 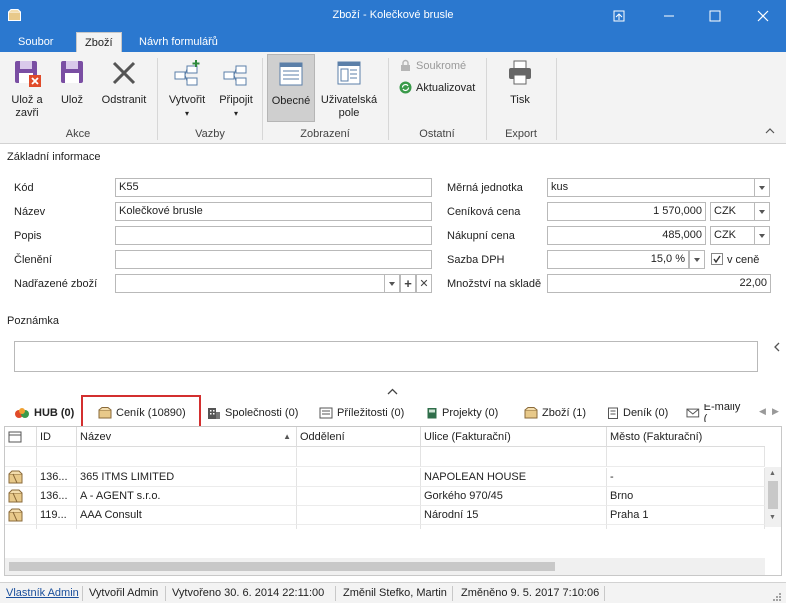 What do you see at coordinates (619, 16) in the screenshot?
I see `restore-window-icon` at bounding box center [619, 16].